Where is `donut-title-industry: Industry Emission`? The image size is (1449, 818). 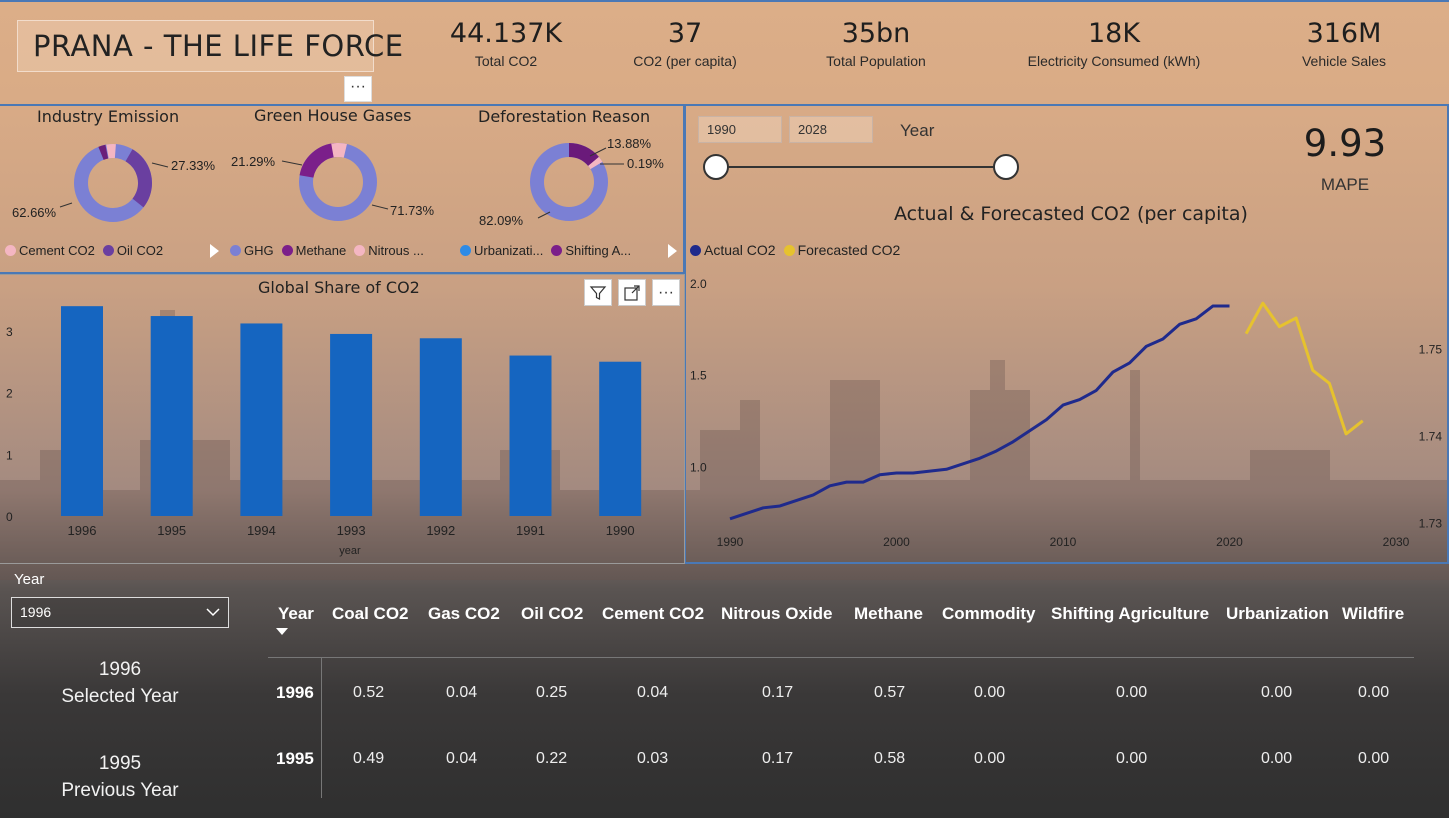
donut-title-industry: Industry Emission is located at coordinates (108, 116).